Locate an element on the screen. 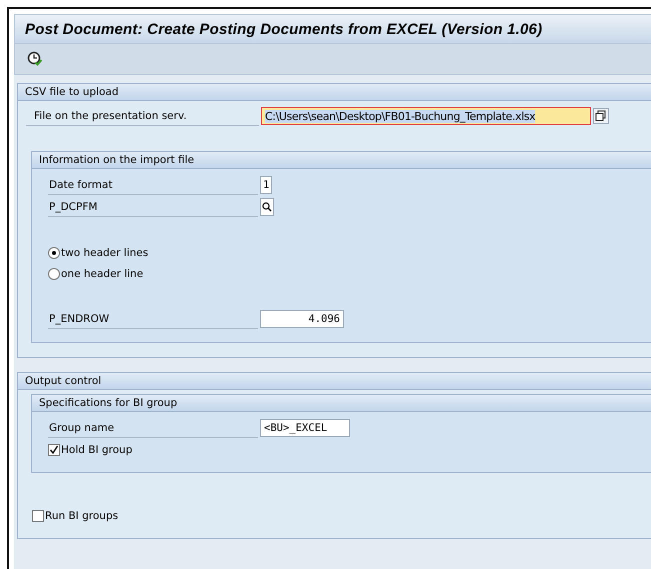 This screenshot has height=569, width=651. input-field: 1 is located at coordinates (266, 185).